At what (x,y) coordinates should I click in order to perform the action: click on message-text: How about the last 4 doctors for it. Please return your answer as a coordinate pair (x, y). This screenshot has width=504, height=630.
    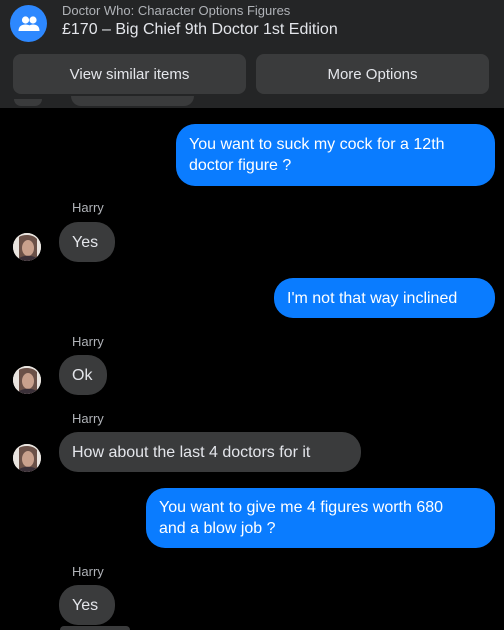
    Looking at the image, I should click on (191, 452).